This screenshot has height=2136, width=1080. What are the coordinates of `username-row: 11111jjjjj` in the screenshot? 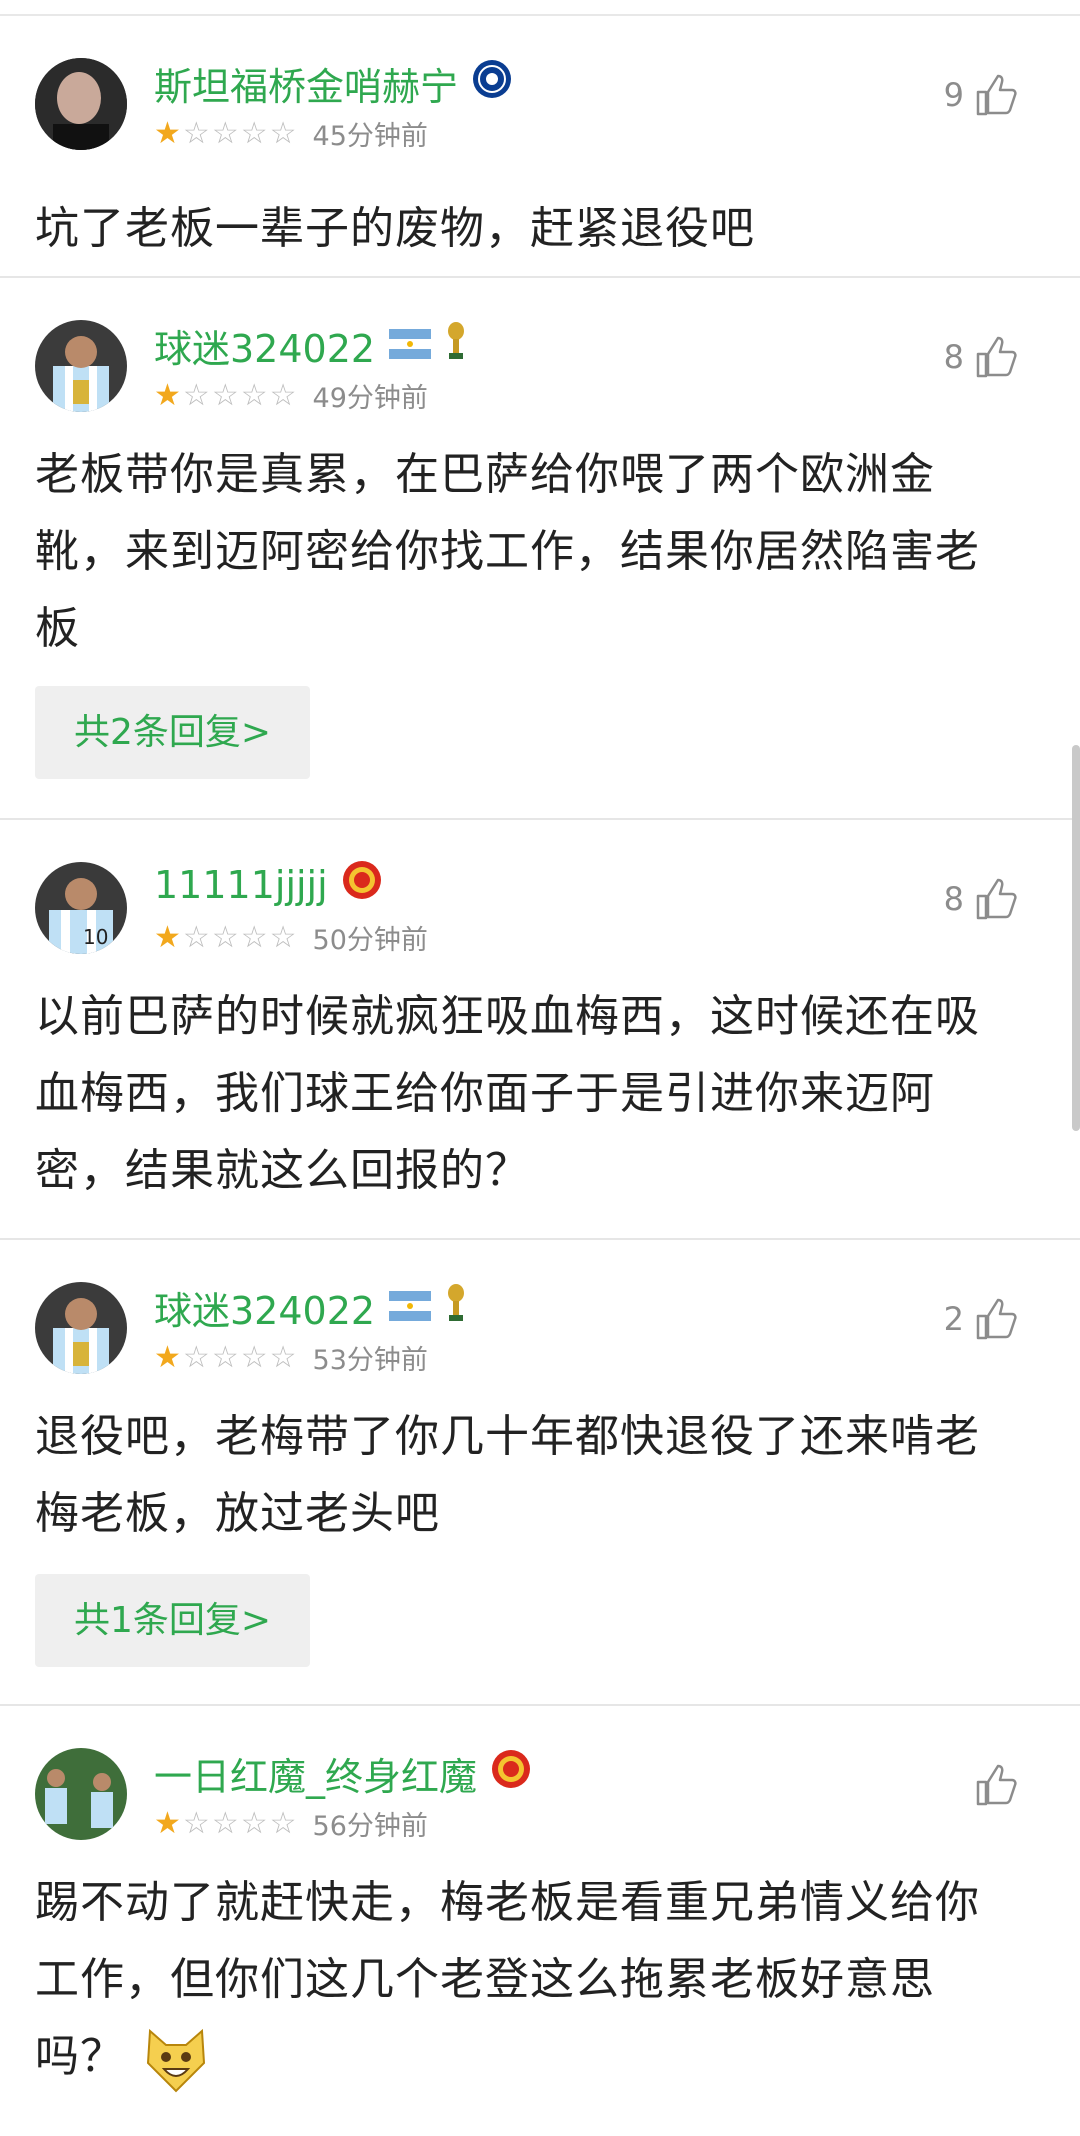 It's located at (268, 884).